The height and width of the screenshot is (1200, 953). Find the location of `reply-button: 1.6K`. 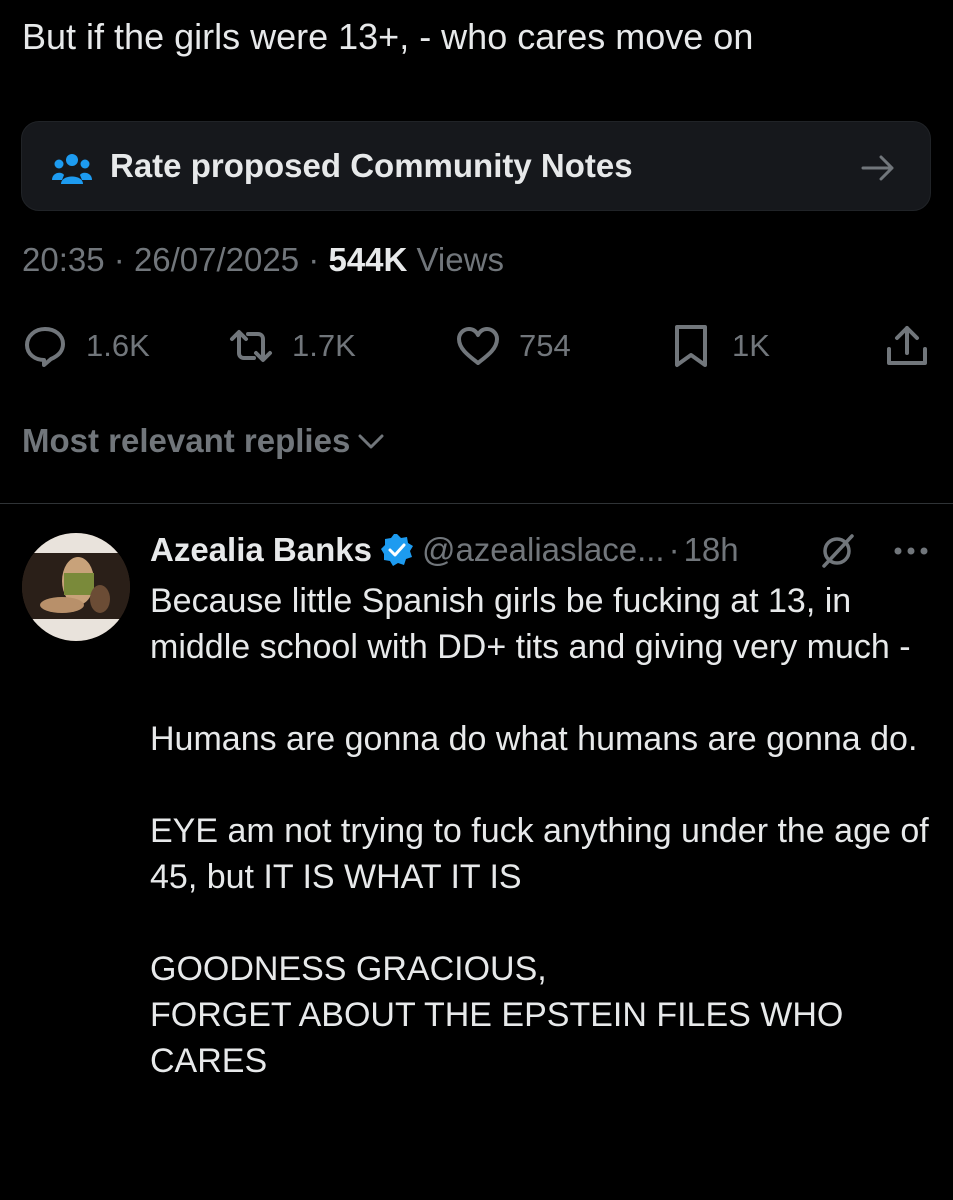

reply-button: 1.6K is located at coordinates (86, 346).